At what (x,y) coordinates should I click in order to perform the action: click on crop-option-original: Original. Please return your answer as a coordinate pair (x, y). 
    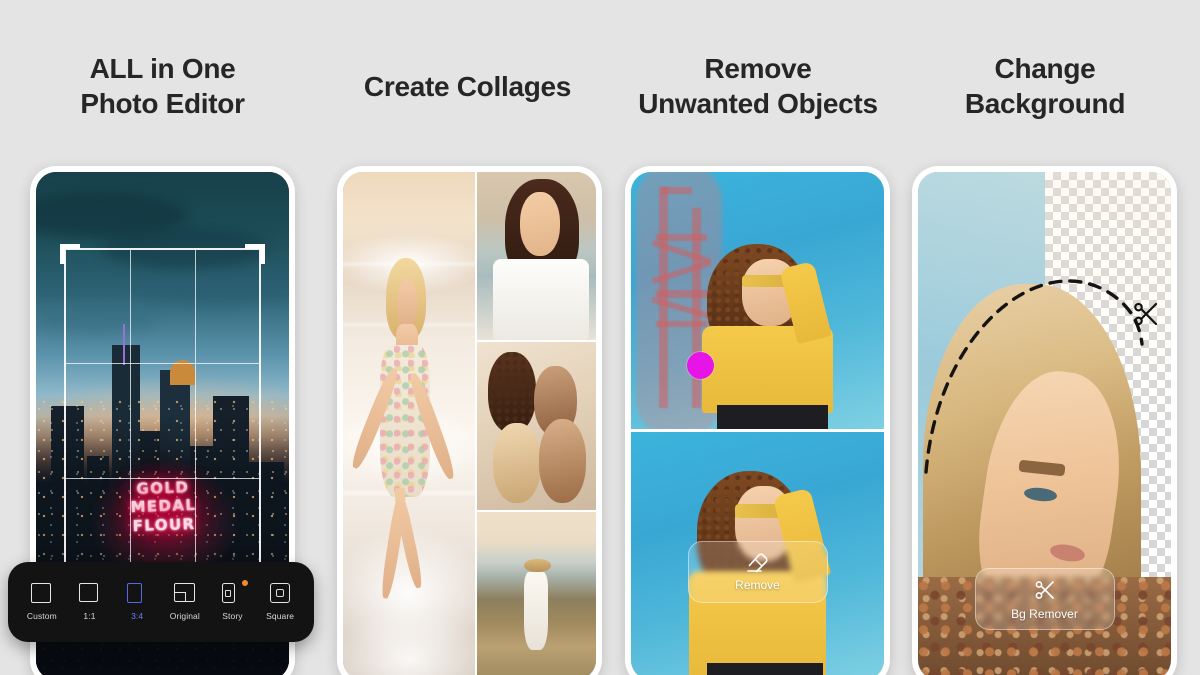
    Looking at the image, I should click on (185, 602).